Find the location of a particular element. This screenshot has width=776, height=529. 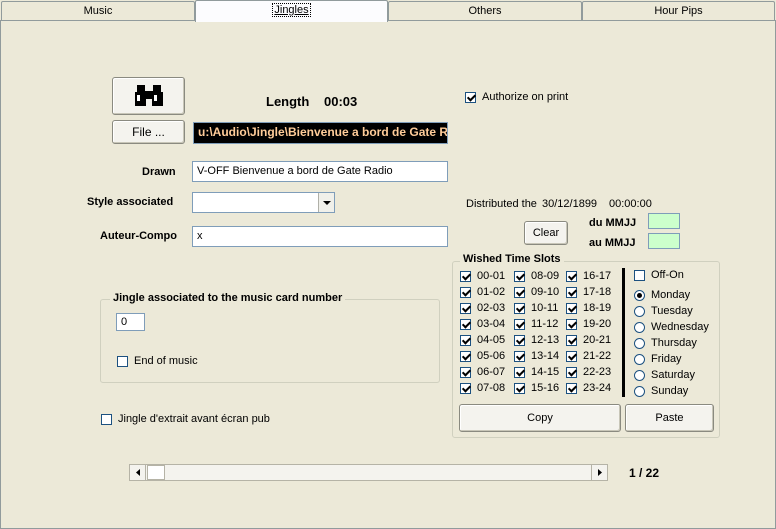

copy-button: Copy is located at coordinates (540, 418).